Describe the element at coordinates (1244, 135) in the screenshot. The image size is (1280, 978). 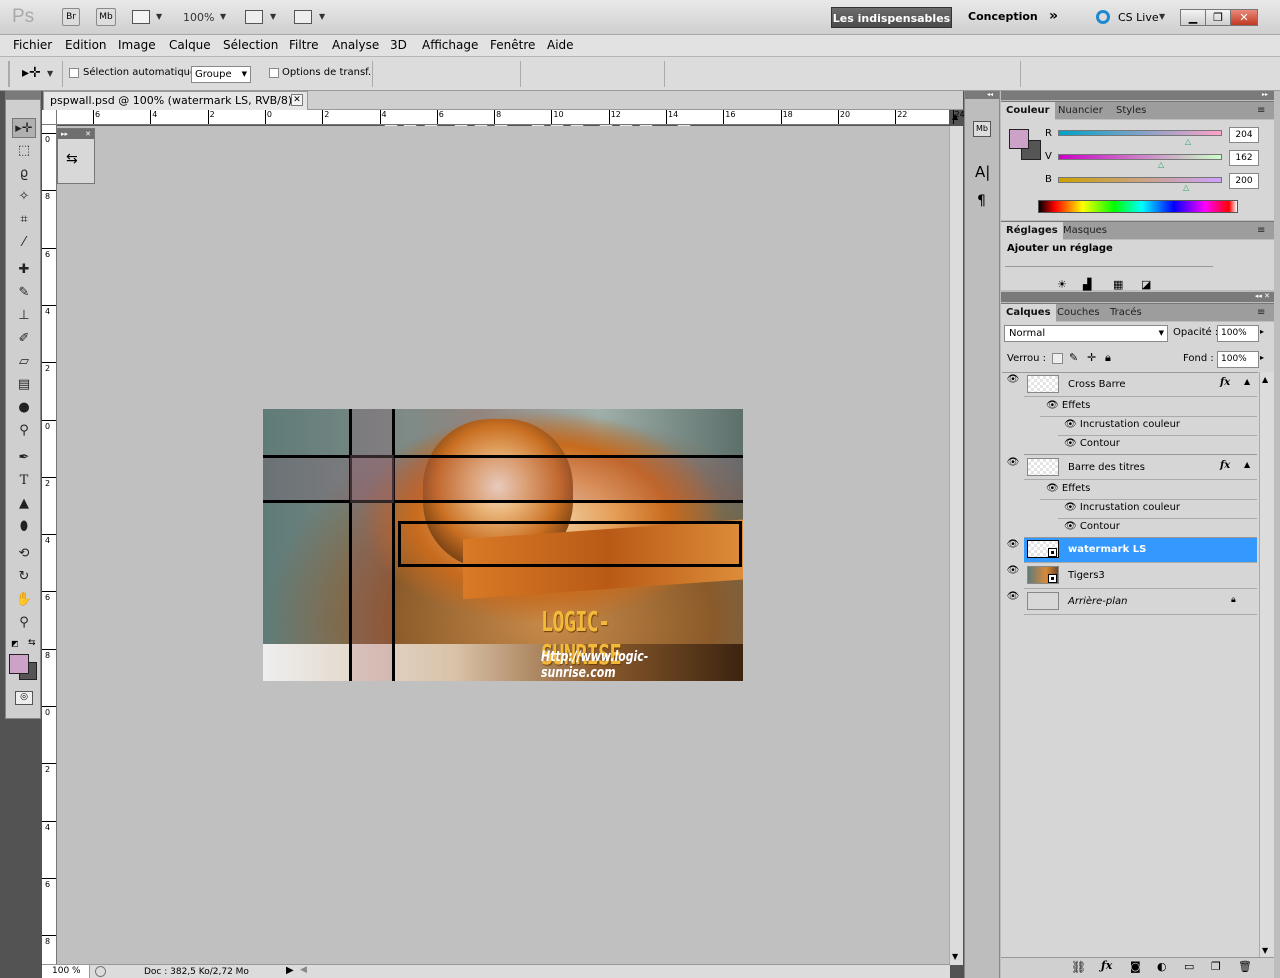
I see `red-value-input: 204` at that location.